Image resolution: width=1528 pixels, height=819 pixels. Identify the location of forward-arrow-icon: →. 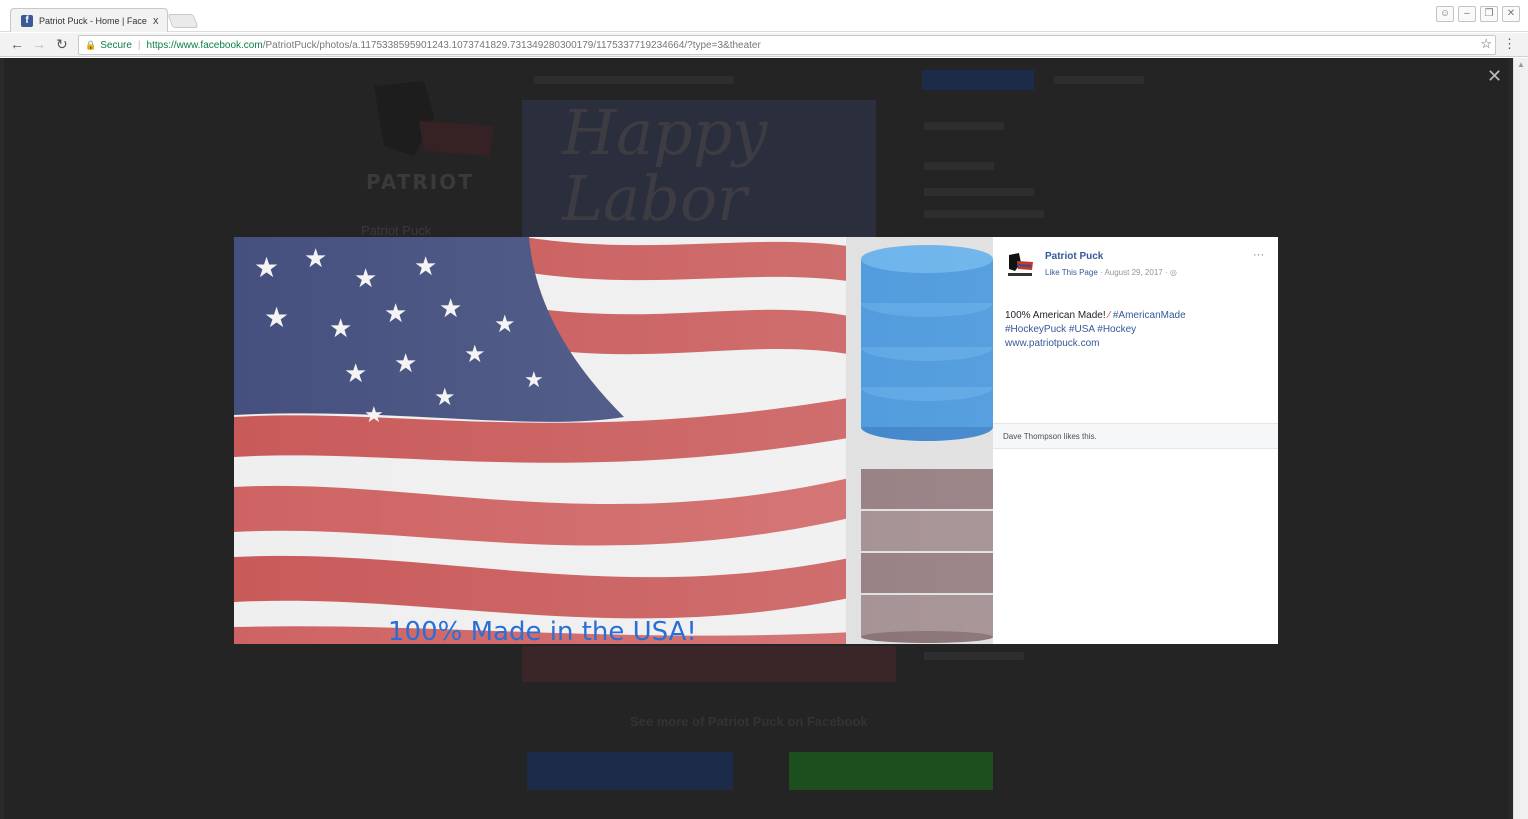
(39, 44).